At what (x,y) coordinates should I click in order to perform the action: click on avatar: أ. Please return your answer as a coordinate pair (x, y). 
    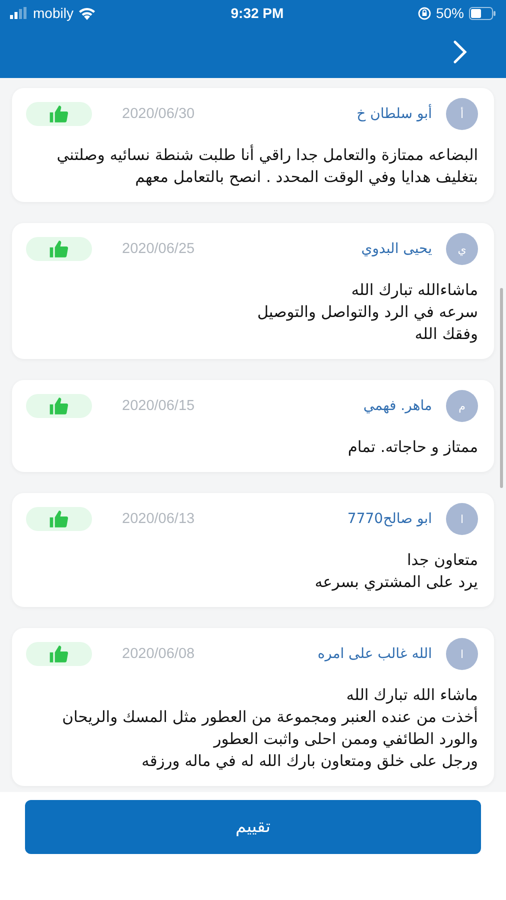
    Looking at the image, I should click on (462, 114).